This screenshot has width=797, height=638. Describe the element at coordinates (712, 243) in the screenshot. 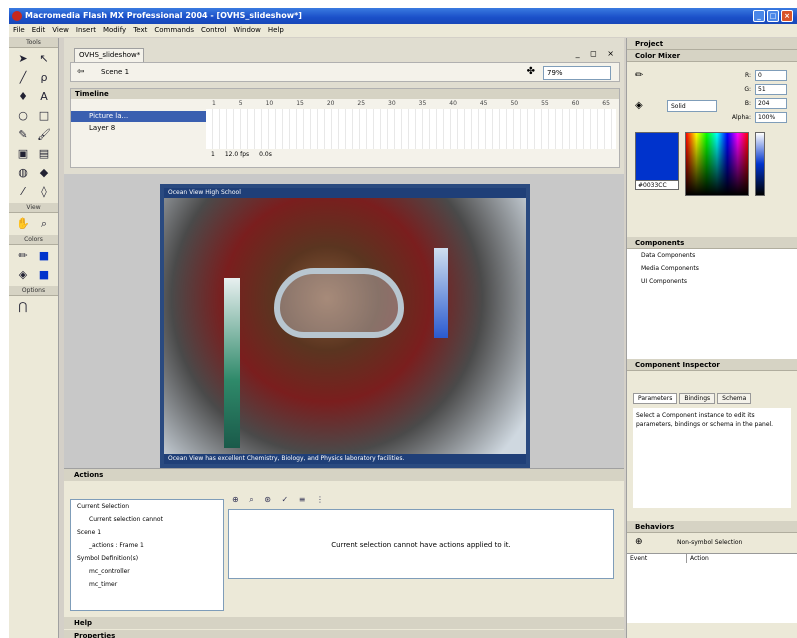

I see `components-header: Components` at that location.